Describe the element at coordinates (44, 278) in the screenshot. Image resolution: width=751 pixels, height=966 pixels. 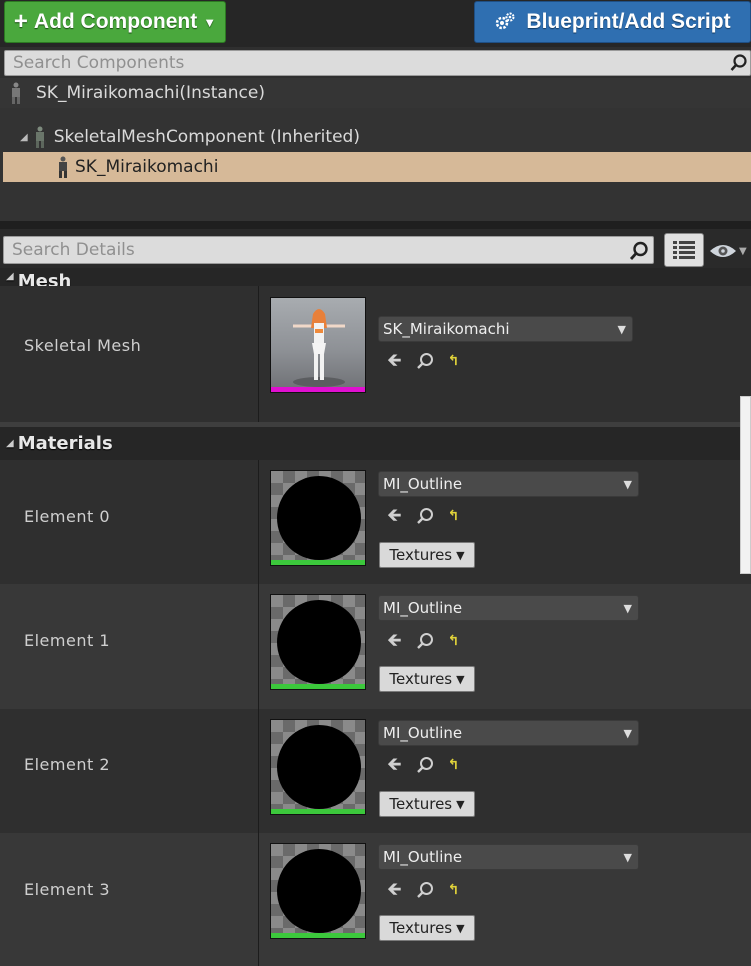
I see `category-mesh-title: Mesh` at that location.